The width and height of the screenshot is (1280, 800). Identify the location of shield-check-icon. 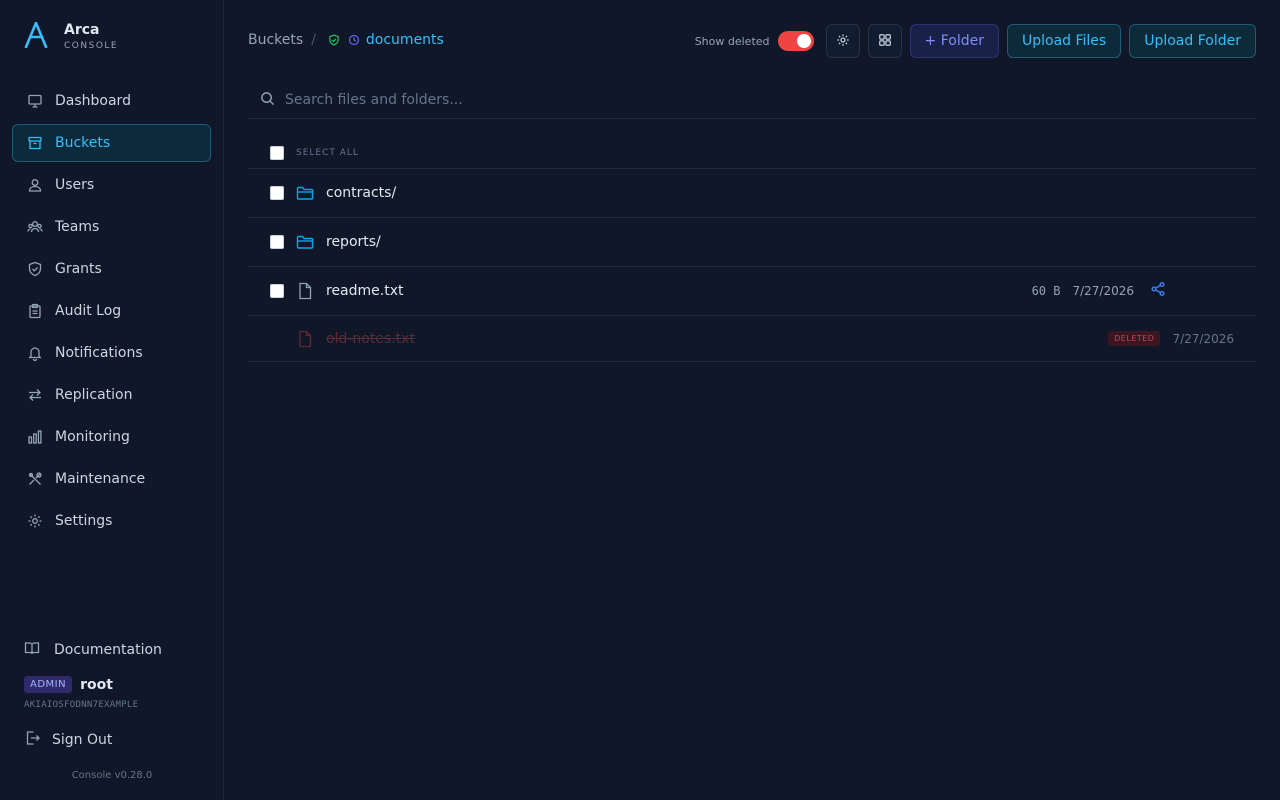
(334, 40).